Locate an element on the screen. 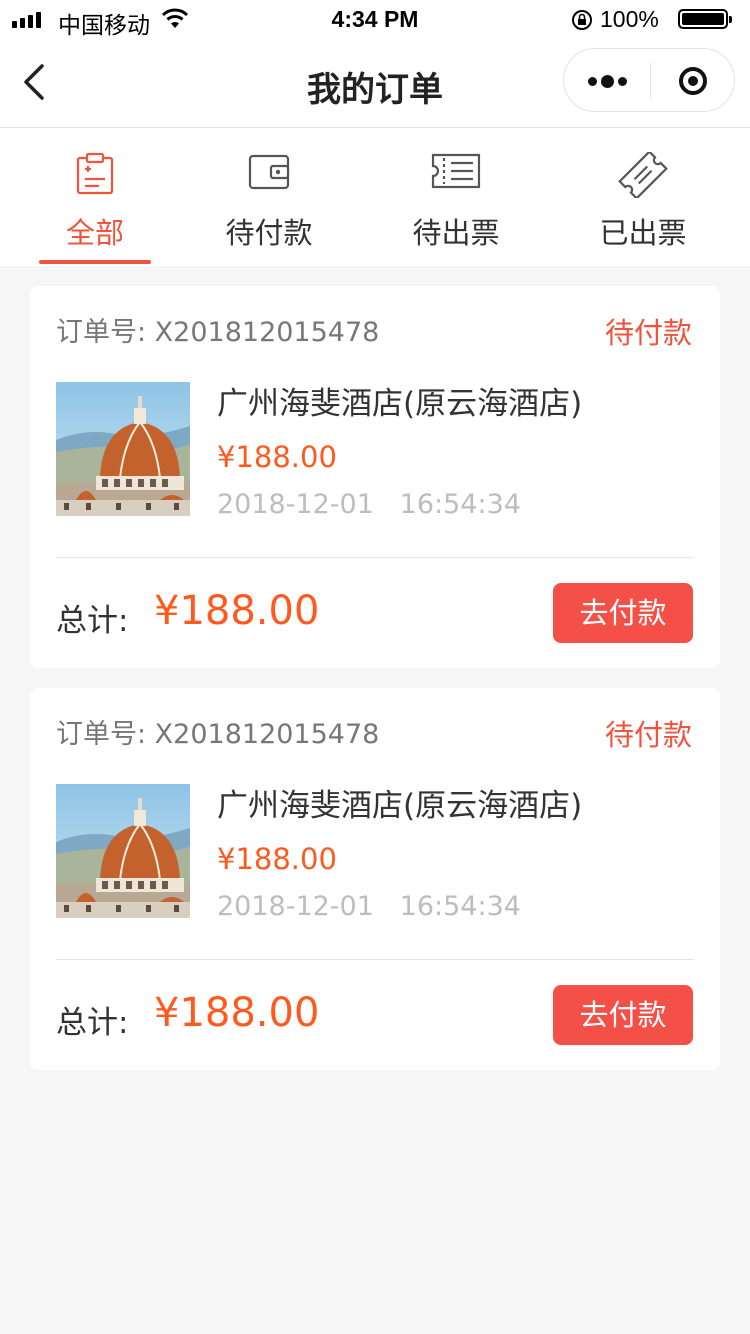 The height and width of the screenshot is (1334, 750). nav-bar: 我的订单 is located at coordinates (375, 84).